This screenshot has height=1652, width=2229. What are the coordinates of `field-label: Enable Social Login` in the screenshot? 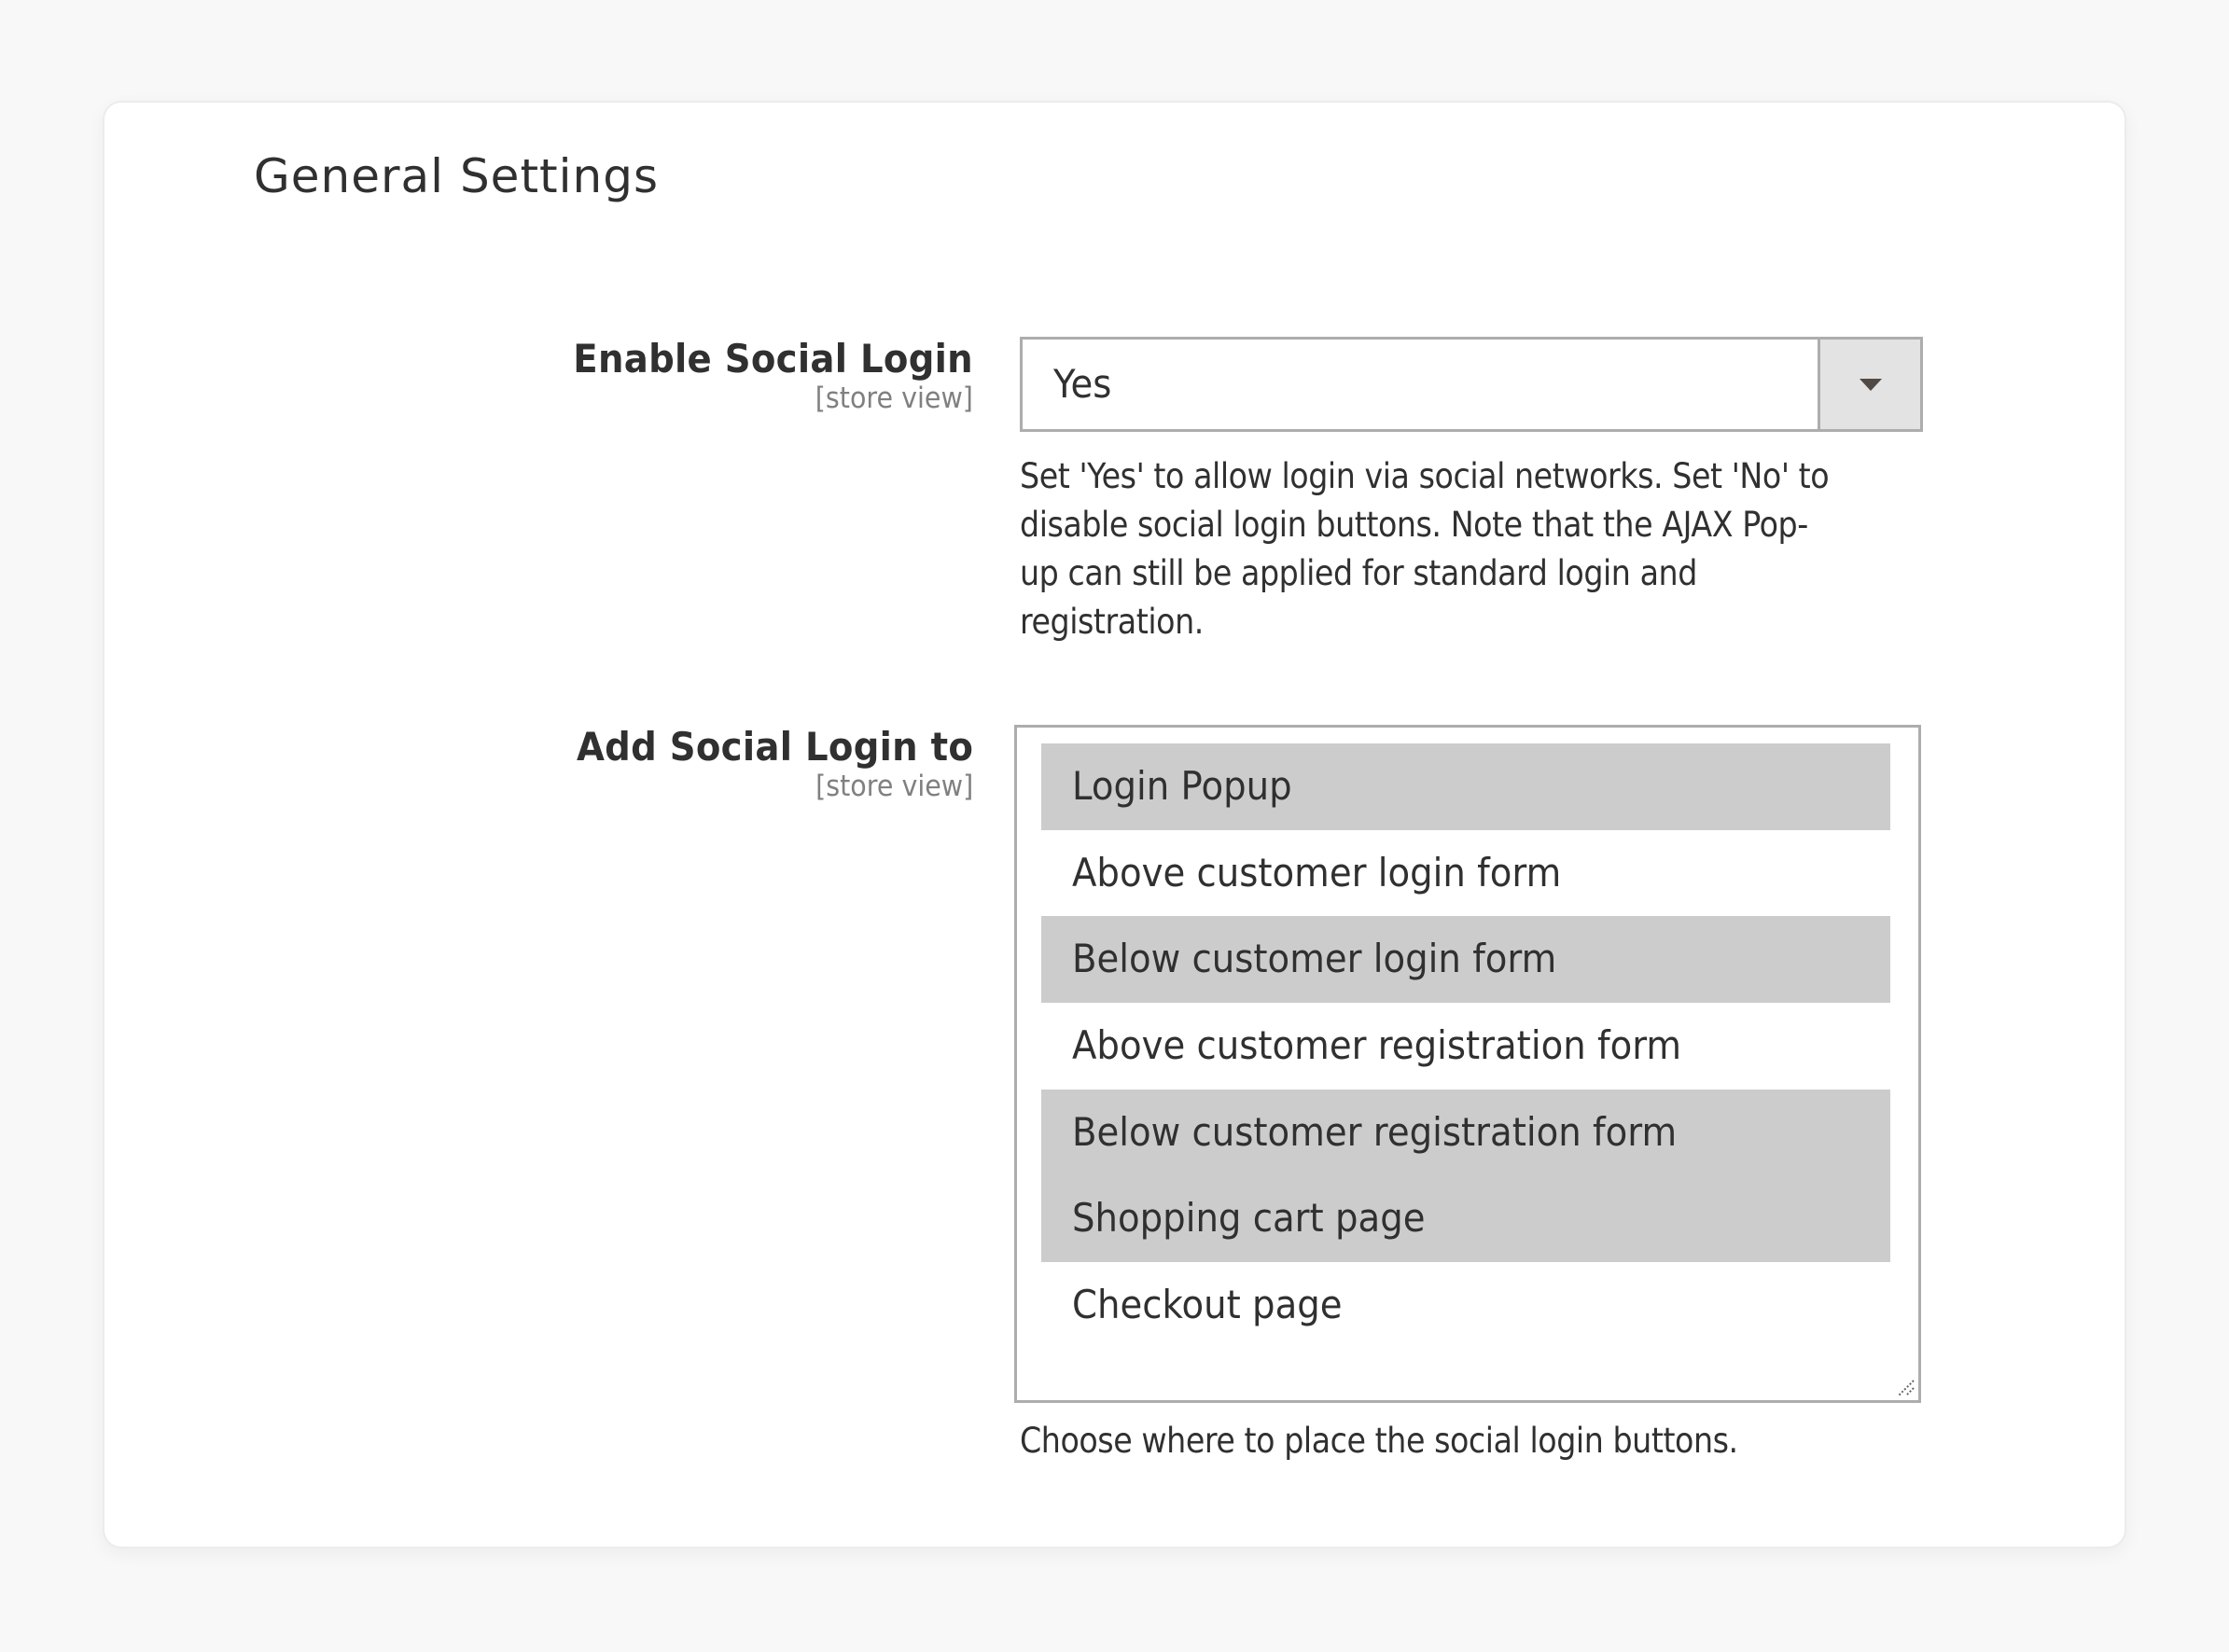 It's located at (773, 359).